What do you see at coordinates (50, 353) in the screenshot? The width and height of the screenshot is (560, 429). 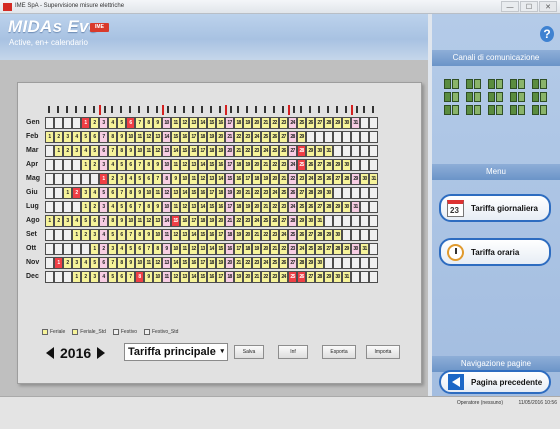 I see `previous-year-button` at bounding box center [50, 353].